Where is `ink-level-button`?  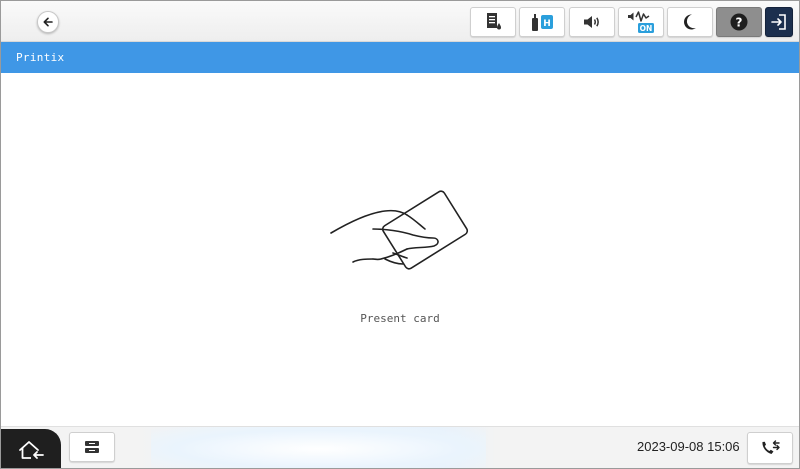 ink-level-button is located at coordinates (493, 22).